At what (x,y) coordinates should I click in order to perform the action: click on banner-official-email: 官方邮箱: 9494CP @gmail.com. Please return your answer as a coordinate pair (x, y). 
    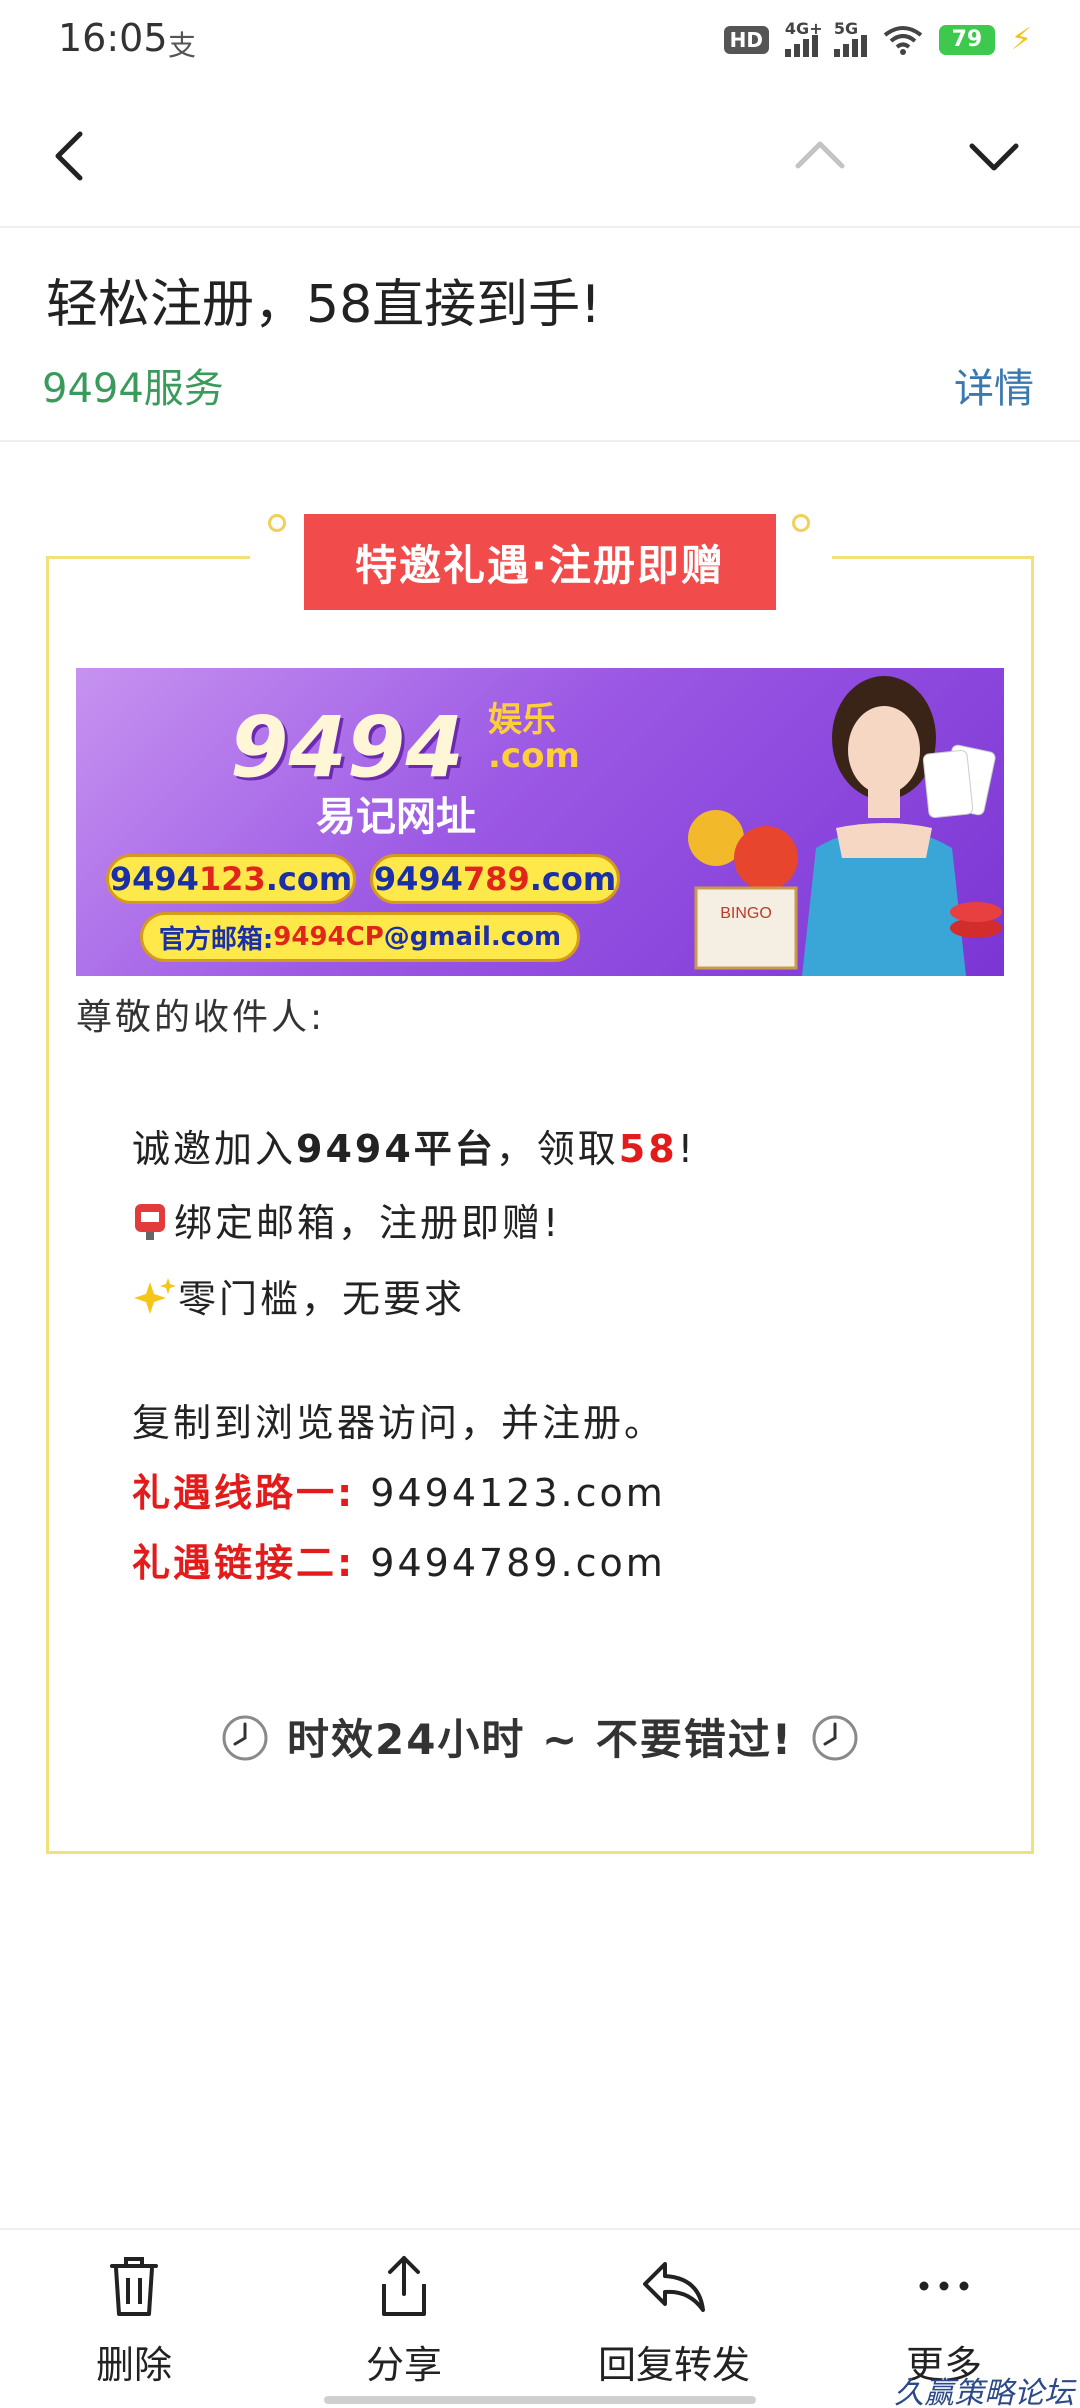
    Looking at the image, I should click on (360, 937).